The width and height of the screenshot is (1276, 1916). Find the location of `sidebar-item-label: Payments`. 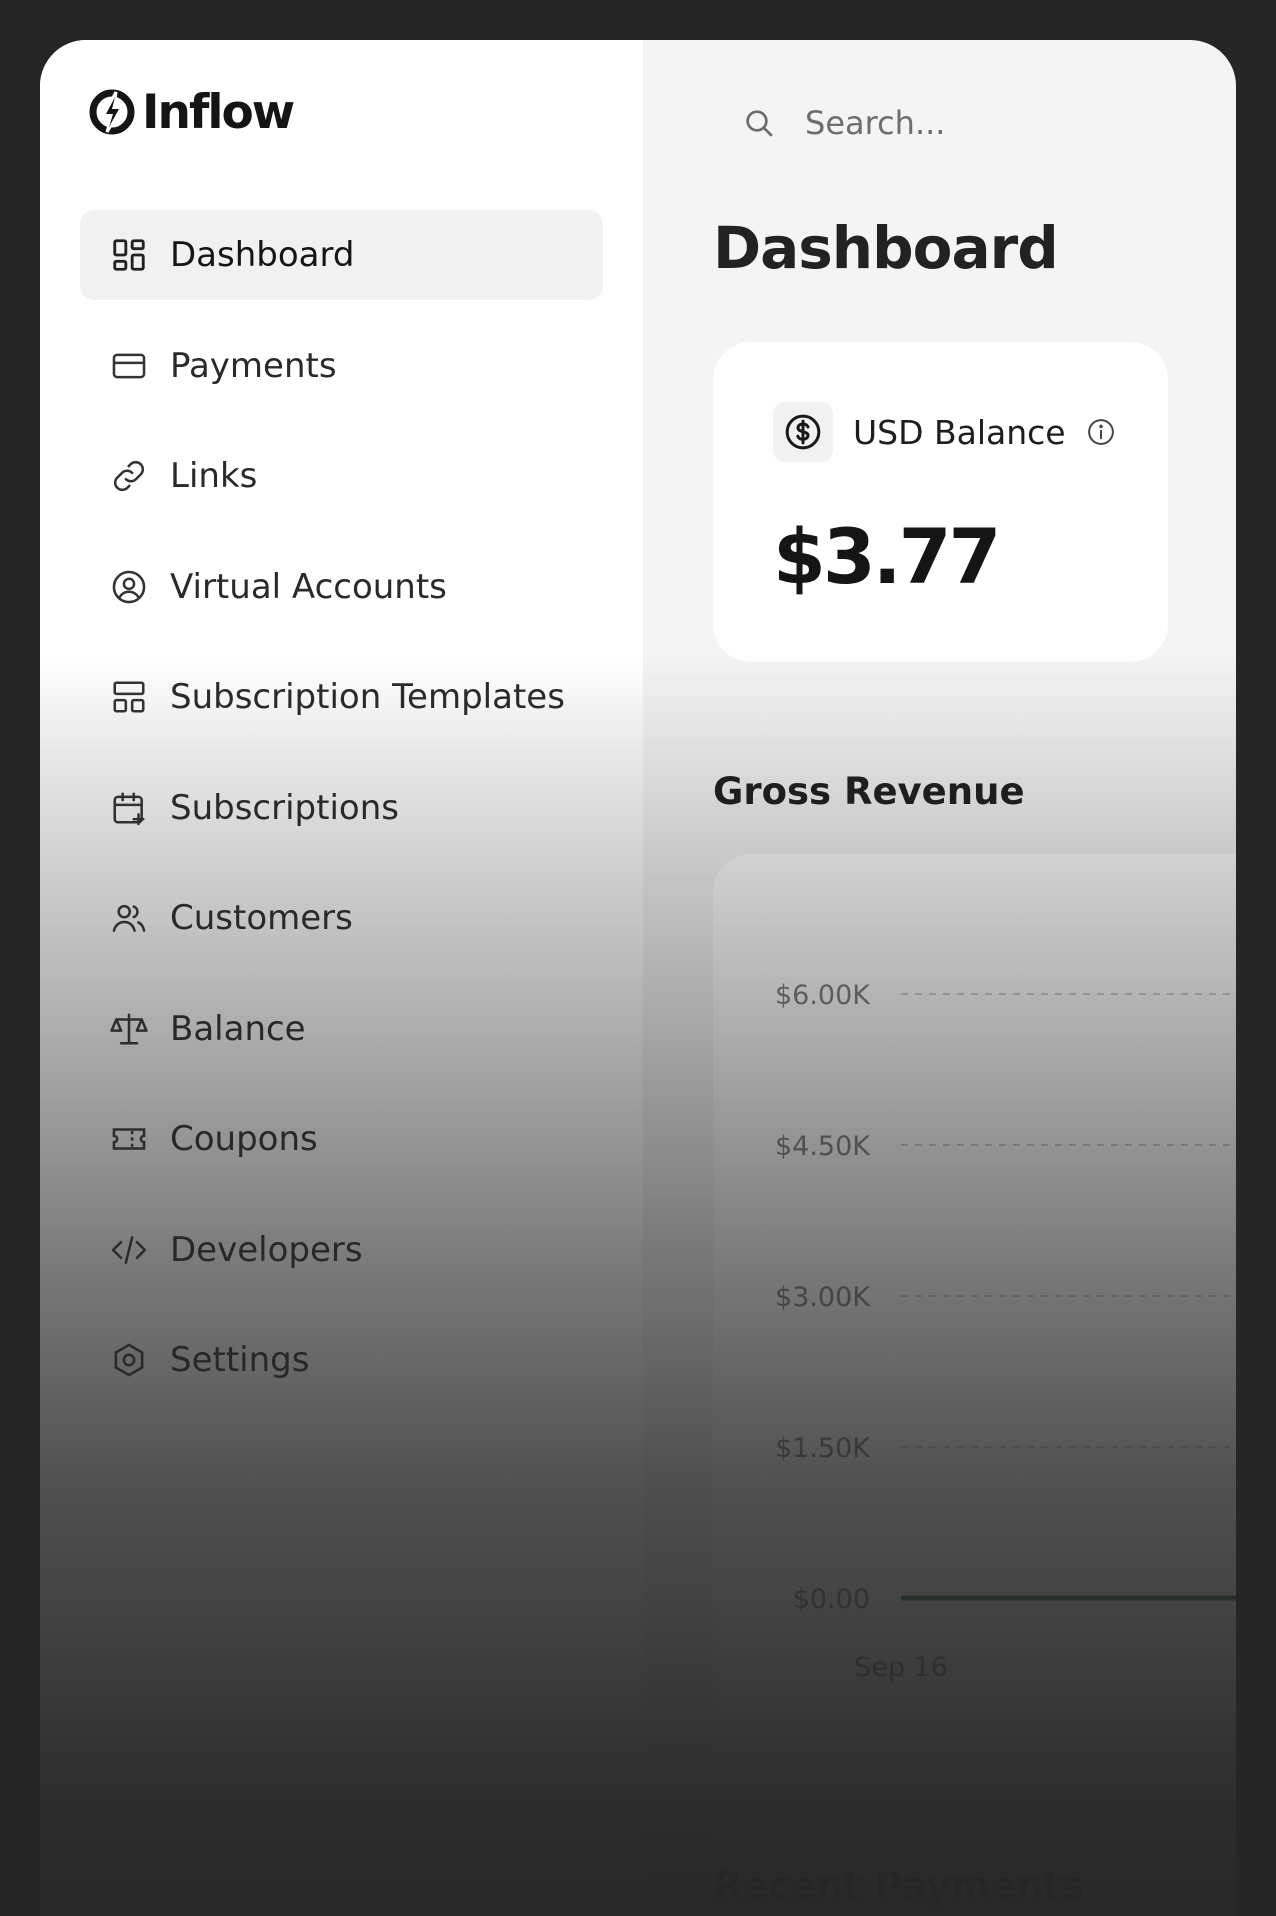

sidebar-item-label: Payments is located at coordinates (253, 365).